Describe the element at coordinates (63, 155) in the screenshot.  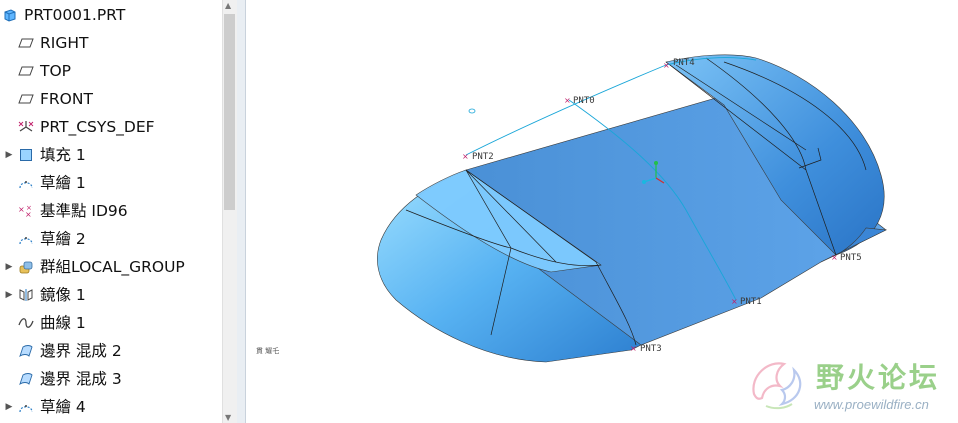
I see `tree-item-label: 填充 1` at that location.